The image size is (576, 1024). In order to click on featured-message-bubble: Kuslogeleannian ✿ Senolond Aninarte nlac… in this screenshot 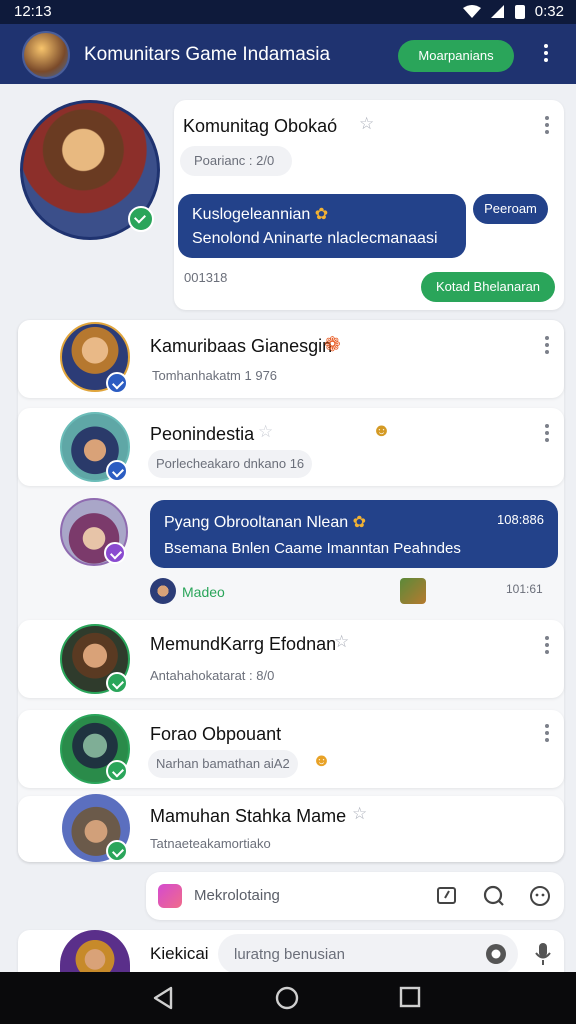, I will do `click(322, 226)`.